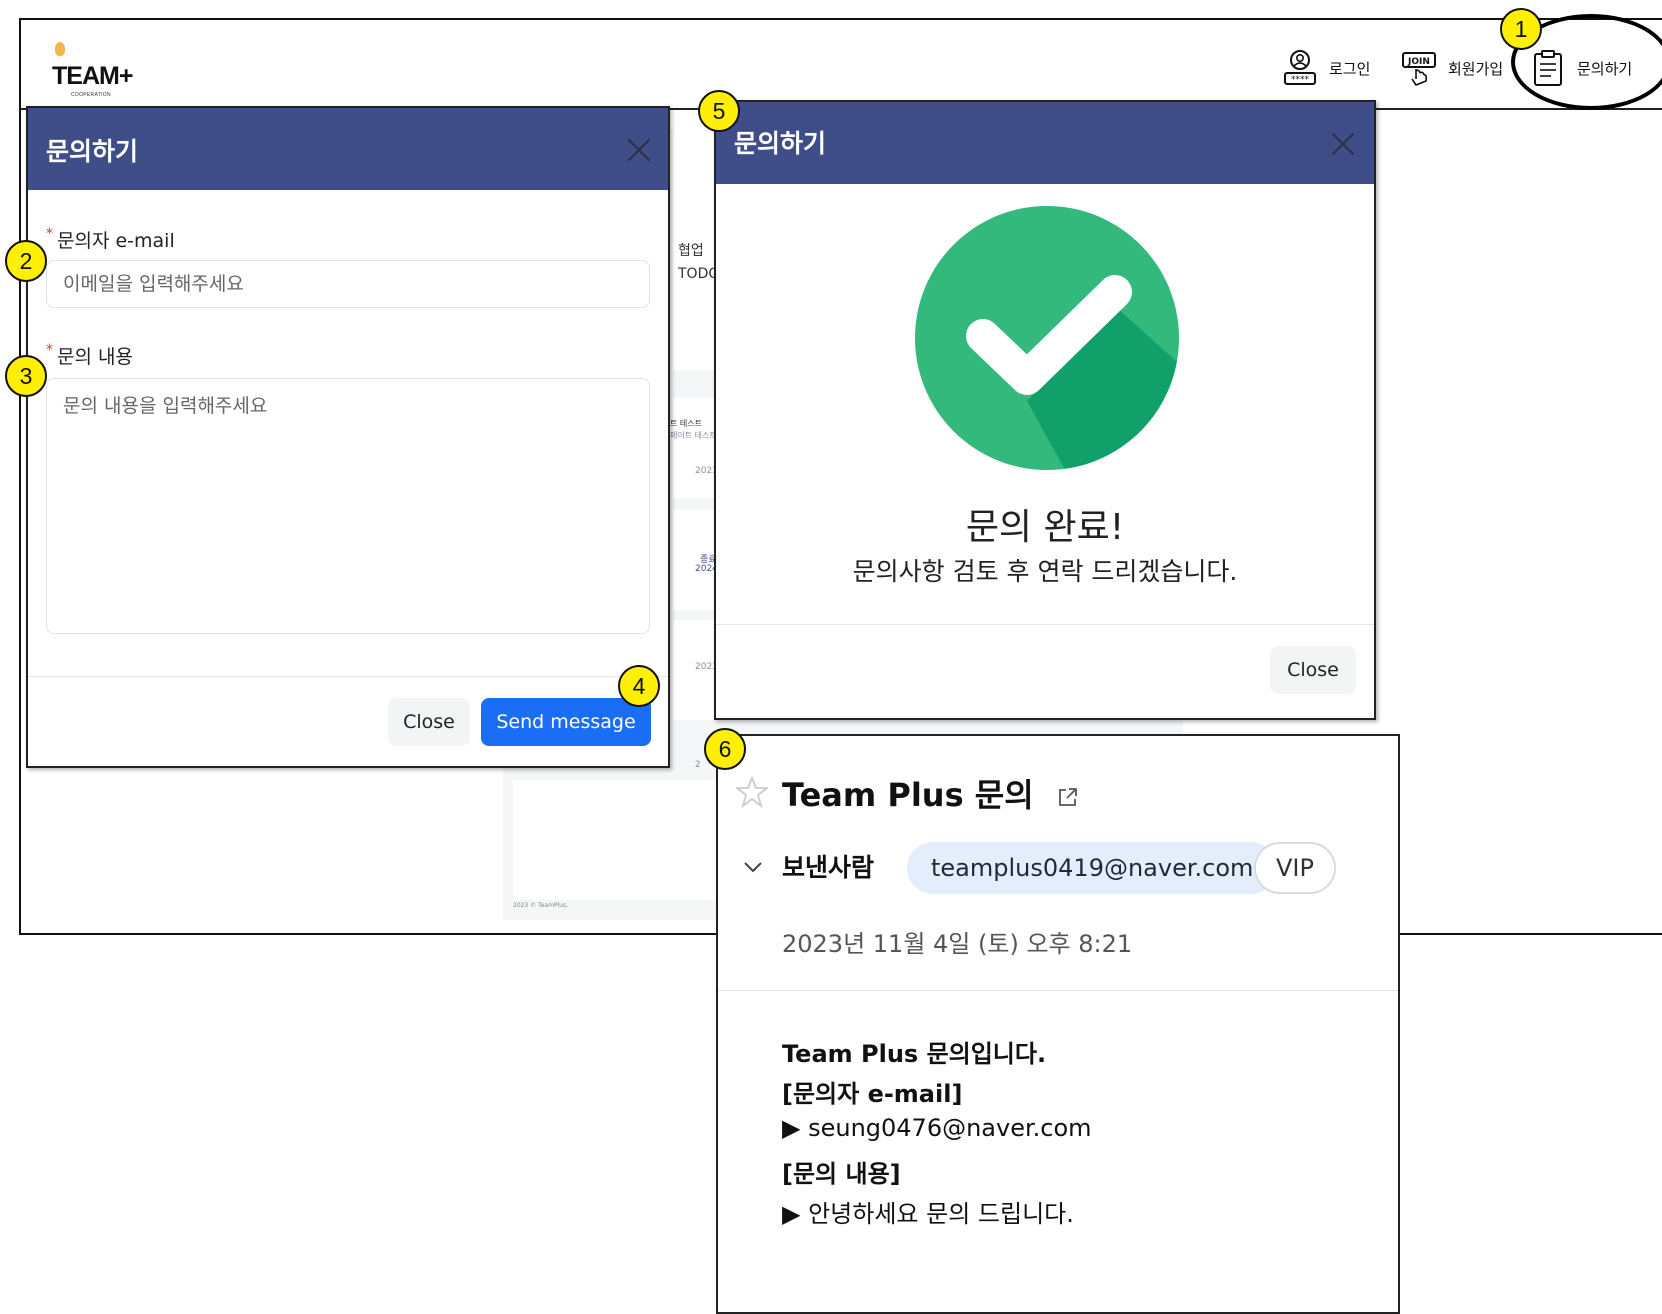 The image size is (1662, 1314). I want to click on collab-label: 협업, so click(691, 251).